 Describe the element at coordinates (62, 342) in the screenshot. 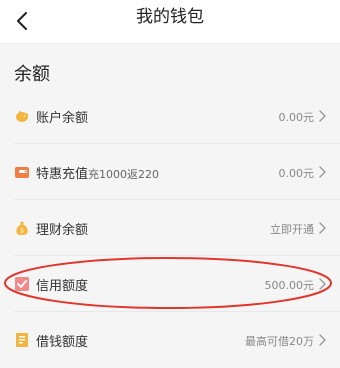

I see `row-label: 借钱额度` at that location.